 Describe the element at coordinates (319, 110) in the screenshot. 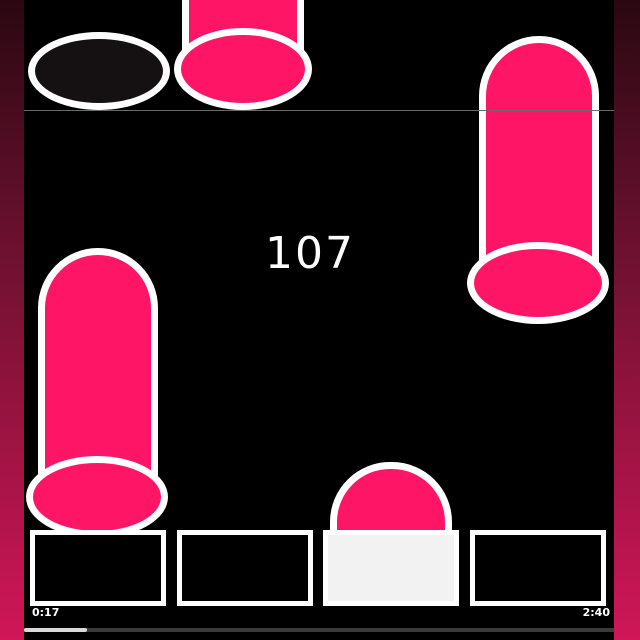

I see `judgement-line` at that location.